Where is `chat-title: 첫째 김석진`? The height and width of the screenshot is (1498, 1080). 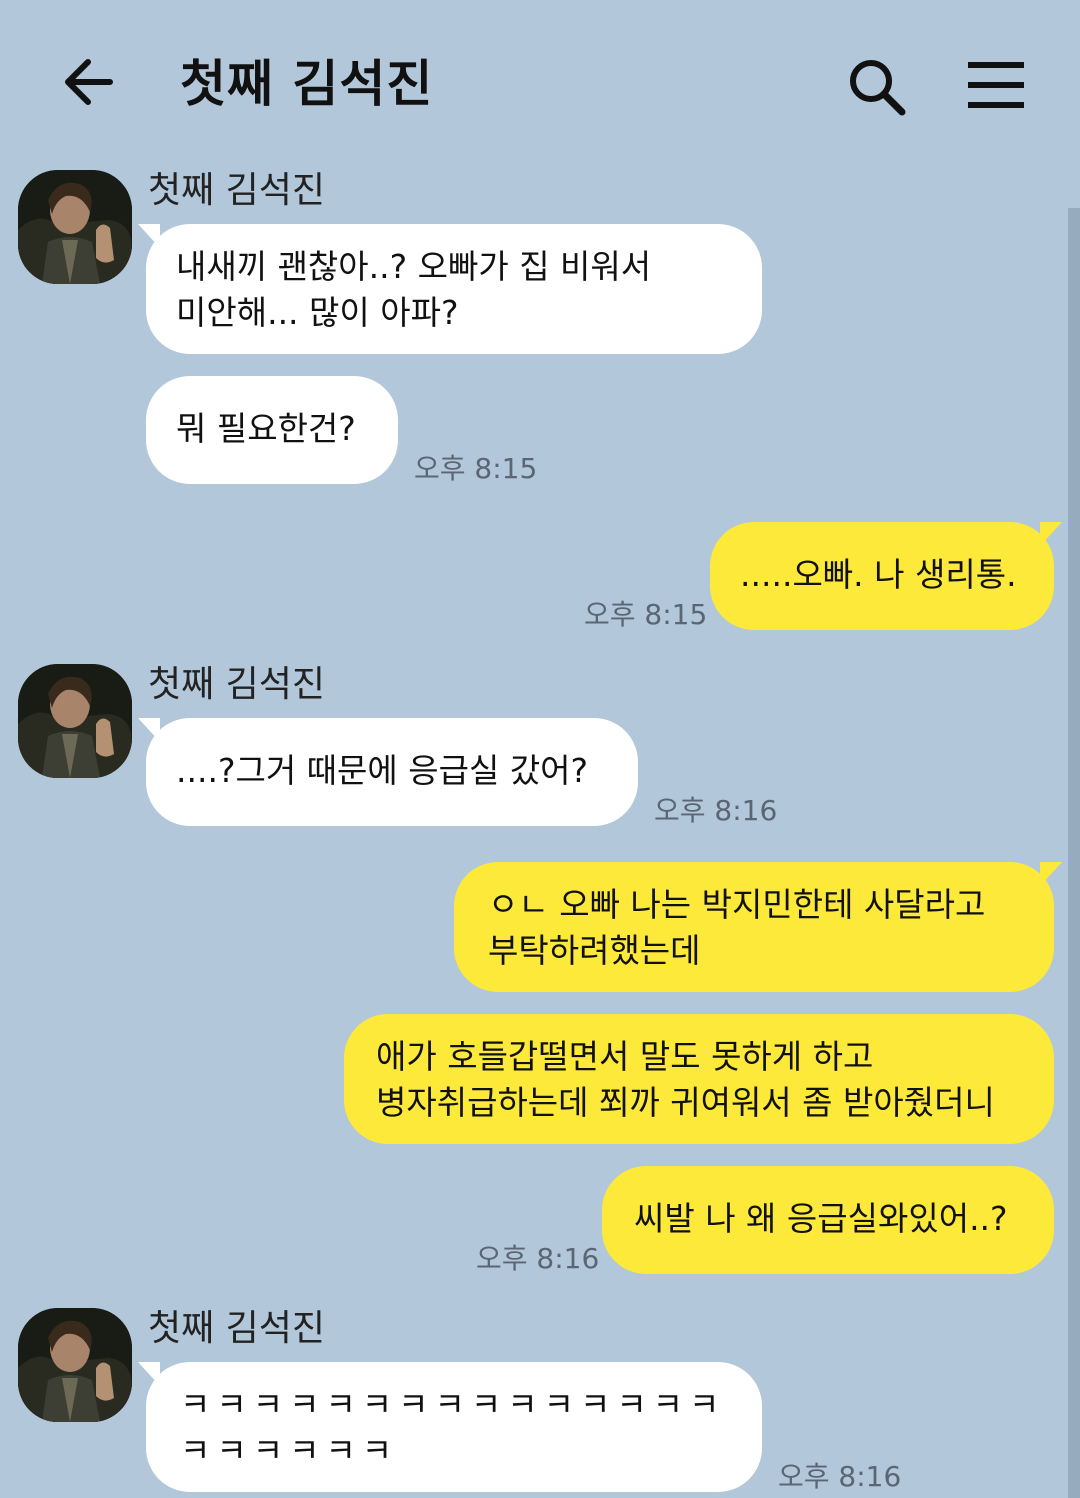 chat-title: 첫째 김석진 is located at coordinates (307, 84).